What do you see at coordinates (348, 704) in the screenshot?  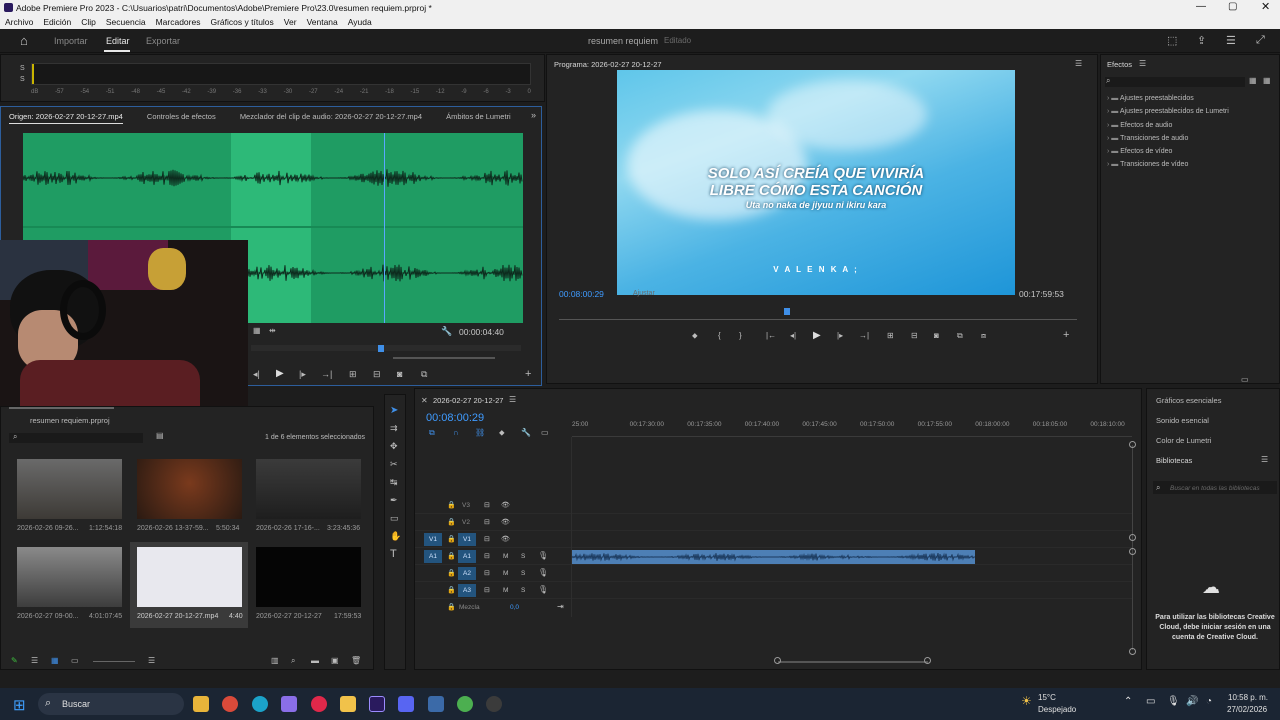 I see `folder-icon` at bounding box center [348, 704].